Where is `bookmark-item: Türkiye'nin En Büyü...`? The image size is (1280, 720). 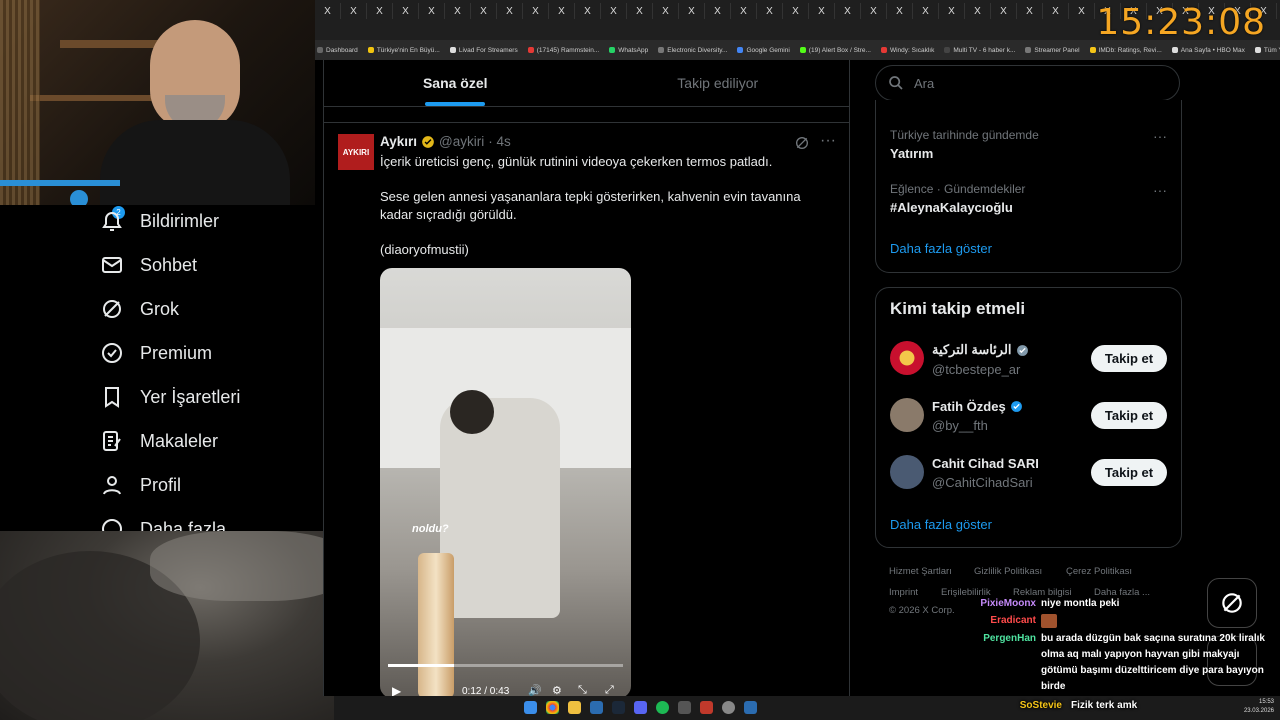
bookmark-item: Türkiye'nin En Büyü... is located at coordinates (403, 50).